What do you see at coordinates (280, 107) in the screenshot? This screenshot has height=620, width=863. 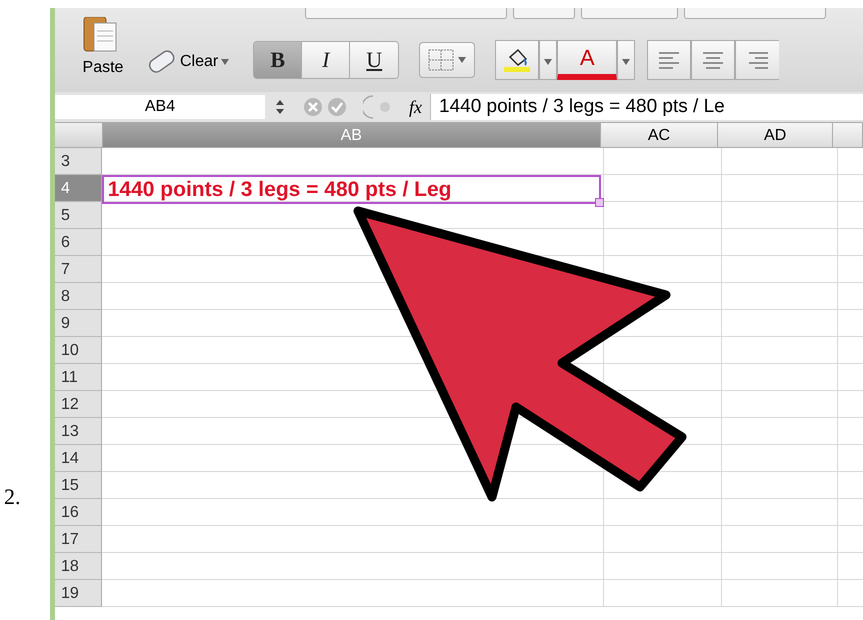 I see `stepper-icon` at bounding box center [280, 107].